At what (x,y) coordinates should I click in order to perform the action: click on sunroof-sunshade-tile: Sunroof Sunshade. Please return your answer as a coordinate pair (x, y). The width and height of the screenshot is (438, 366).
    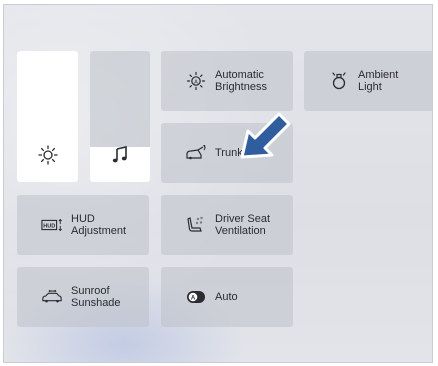
    Looking at the image, I should click on (83, 297).